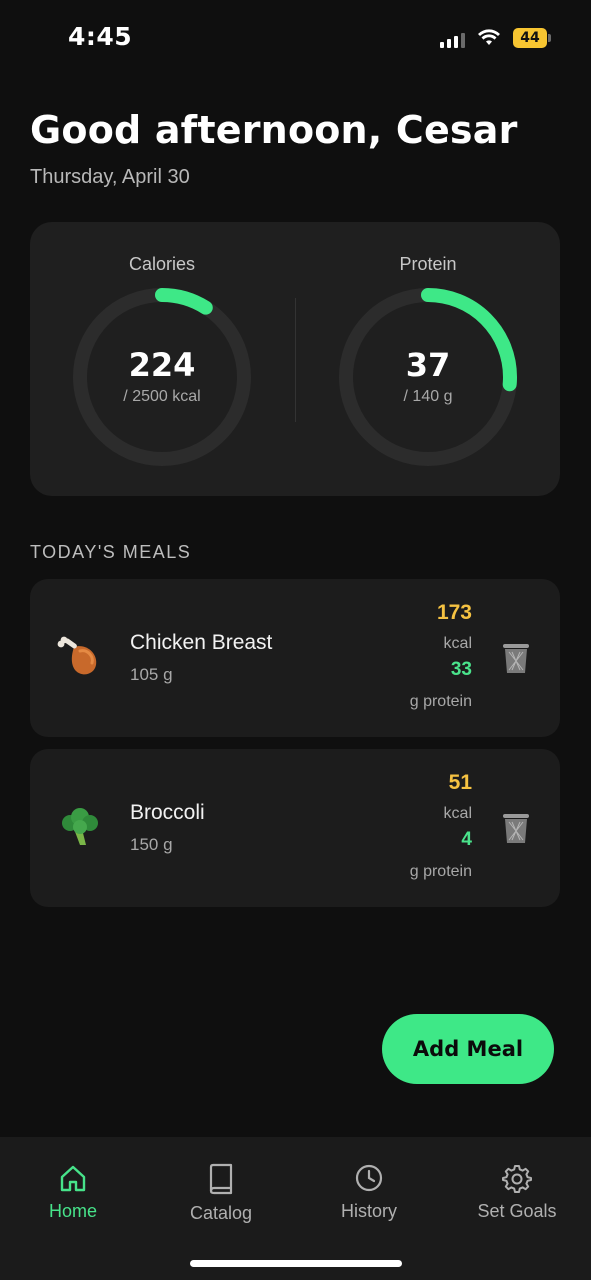  I want to click on calories-center: 224 / 2500 kcal, so click(162, 376).